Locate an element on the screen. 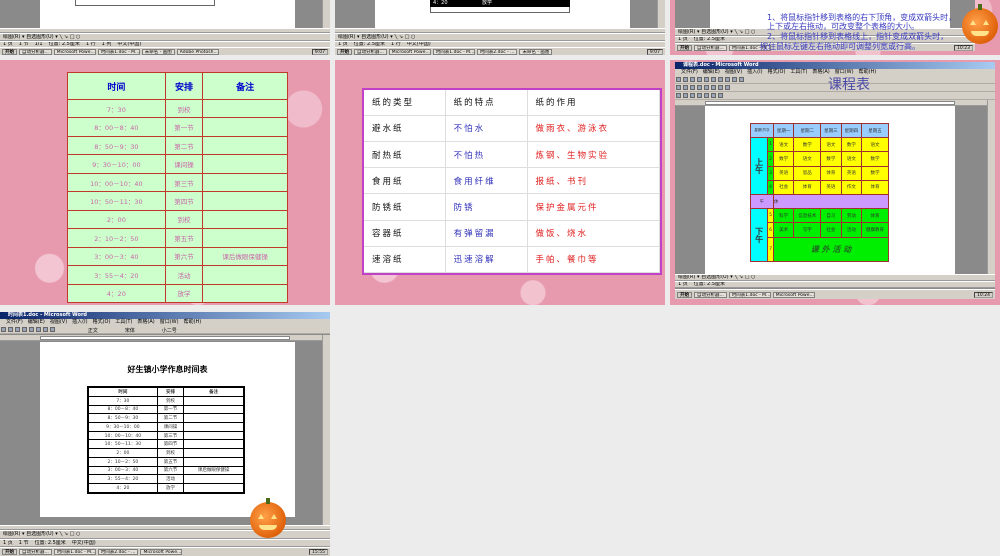 This screenshot has height=556, width=1000. table-cell: 备注 is located at coordinates (214, 391).